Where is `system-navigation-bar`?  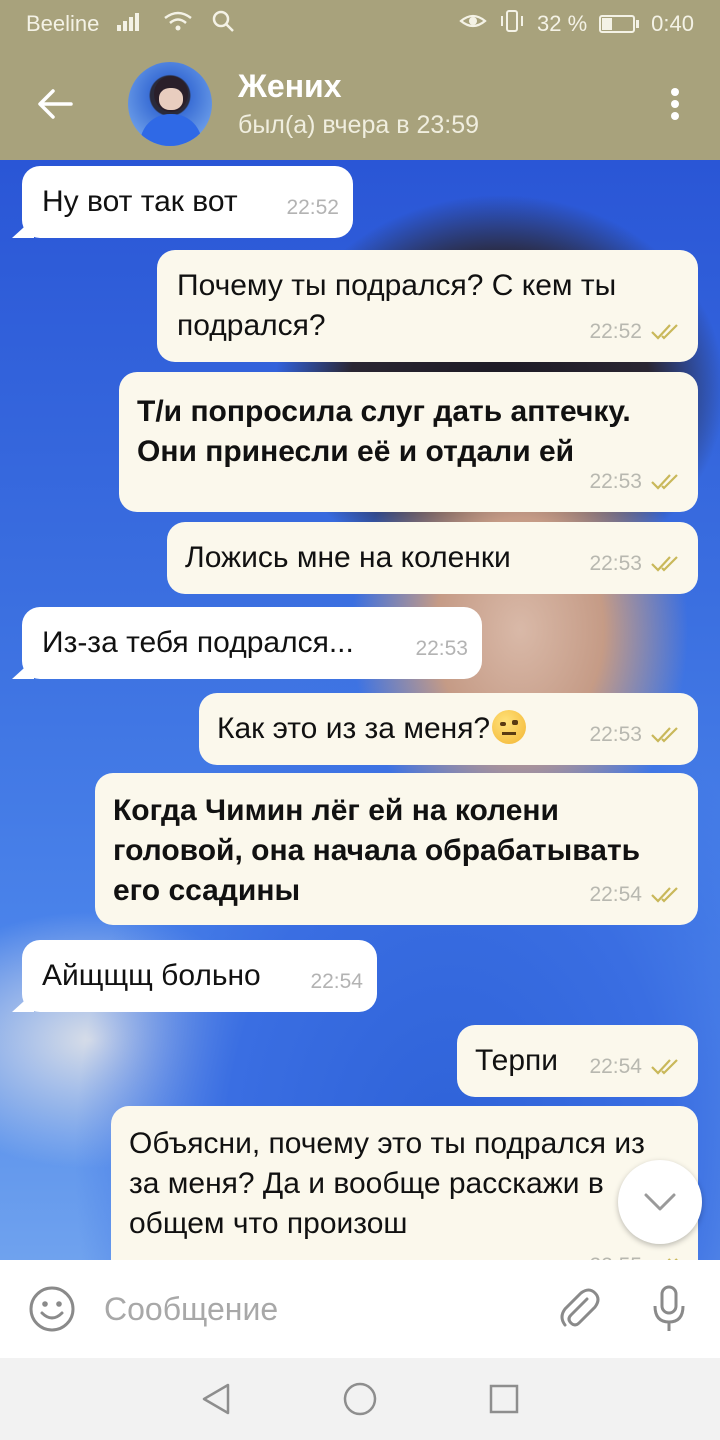
system-navigation-bar is located at coordinates (360, 1399).